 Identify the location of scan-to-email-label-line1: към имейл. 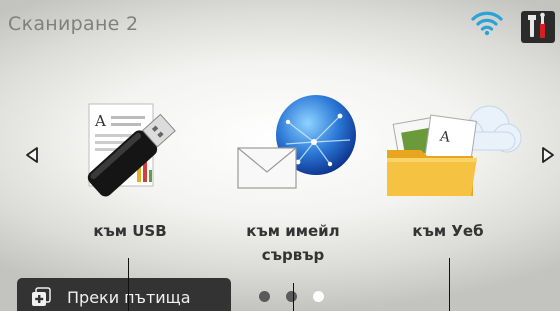
(293, 231).